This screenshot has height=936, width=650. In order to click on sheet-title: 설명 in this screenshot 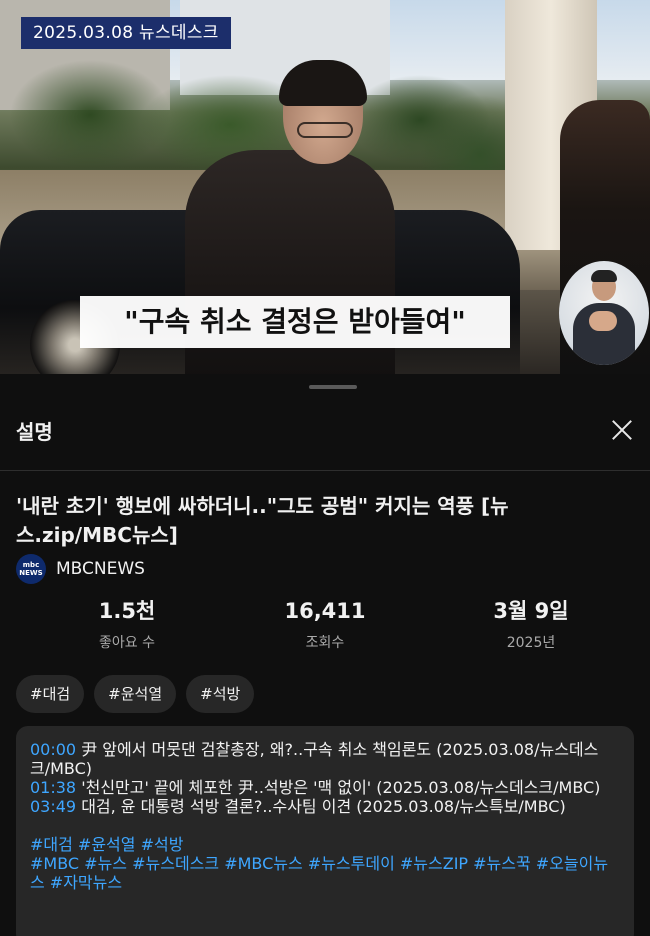, I will do `click(34, 432)`.